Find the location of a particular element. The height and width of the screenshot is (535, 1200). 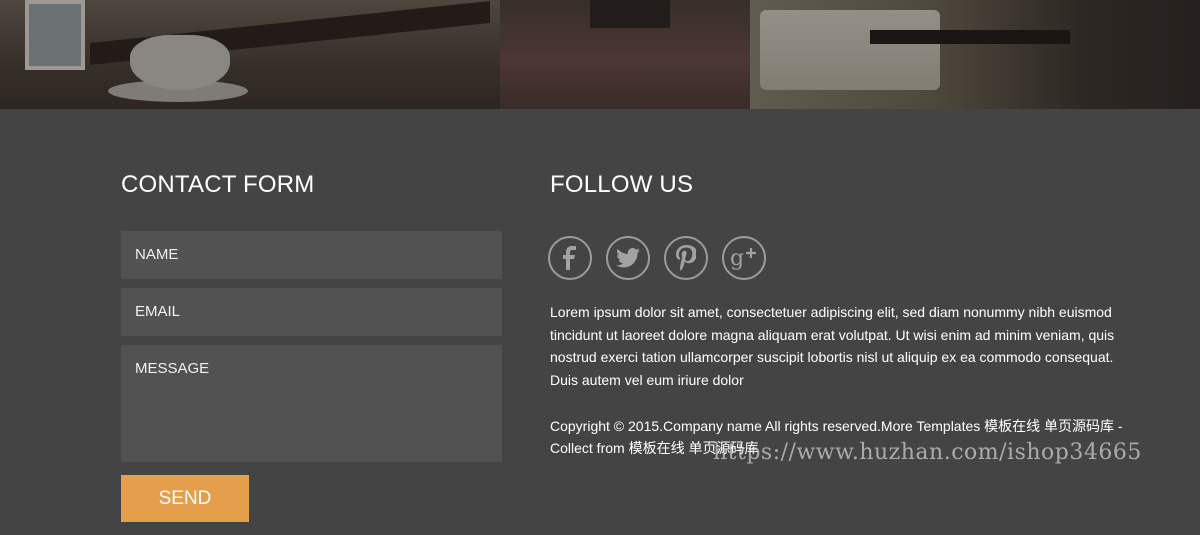

message-field: MESSAGE is located at coordinates (311, 403).